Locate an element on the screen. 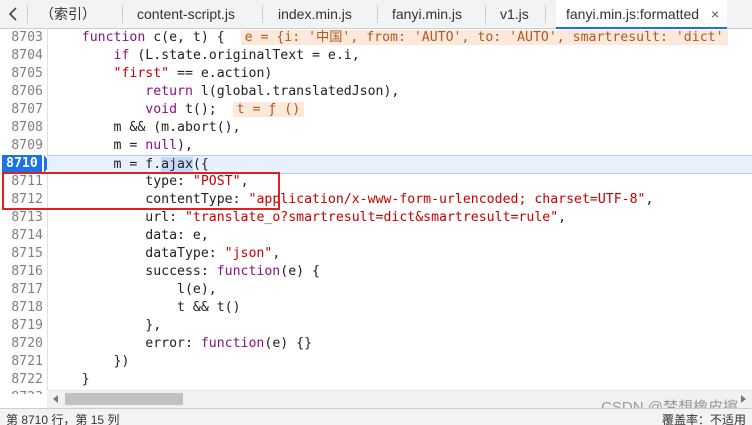  code-line: data: e, is located at coordinates (129, 235).